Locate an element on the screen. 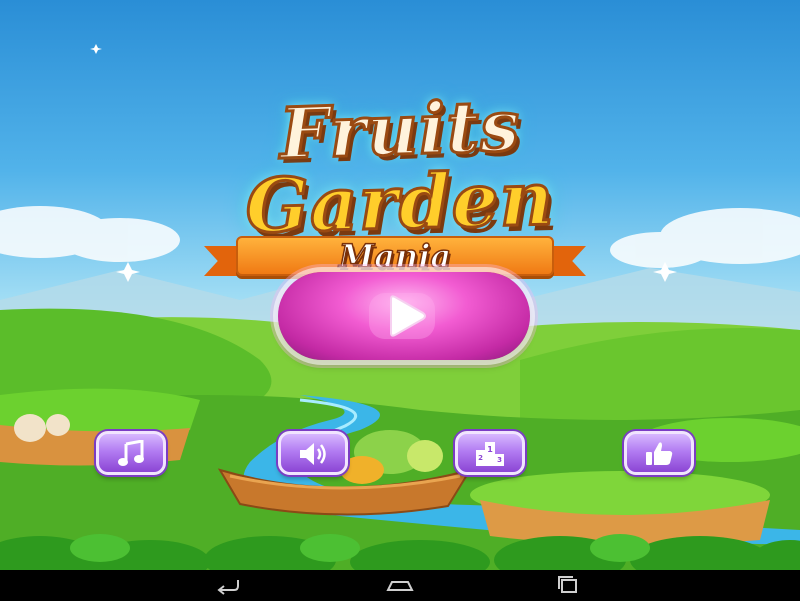  recent-apps-icon is located at coordinates (567, 584).